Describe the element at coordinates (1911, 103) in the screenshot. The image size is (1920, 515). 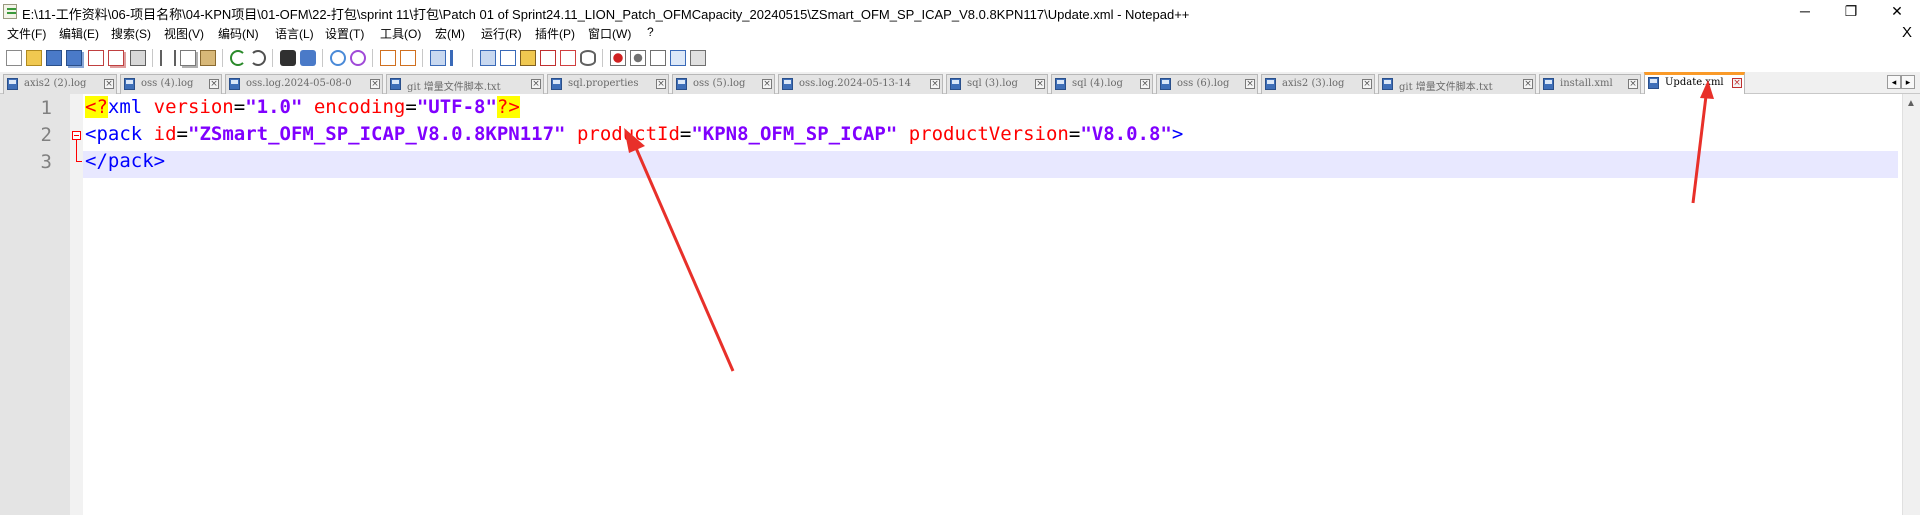
I see `scroll-up-arrow-icon: ▲` at that location.